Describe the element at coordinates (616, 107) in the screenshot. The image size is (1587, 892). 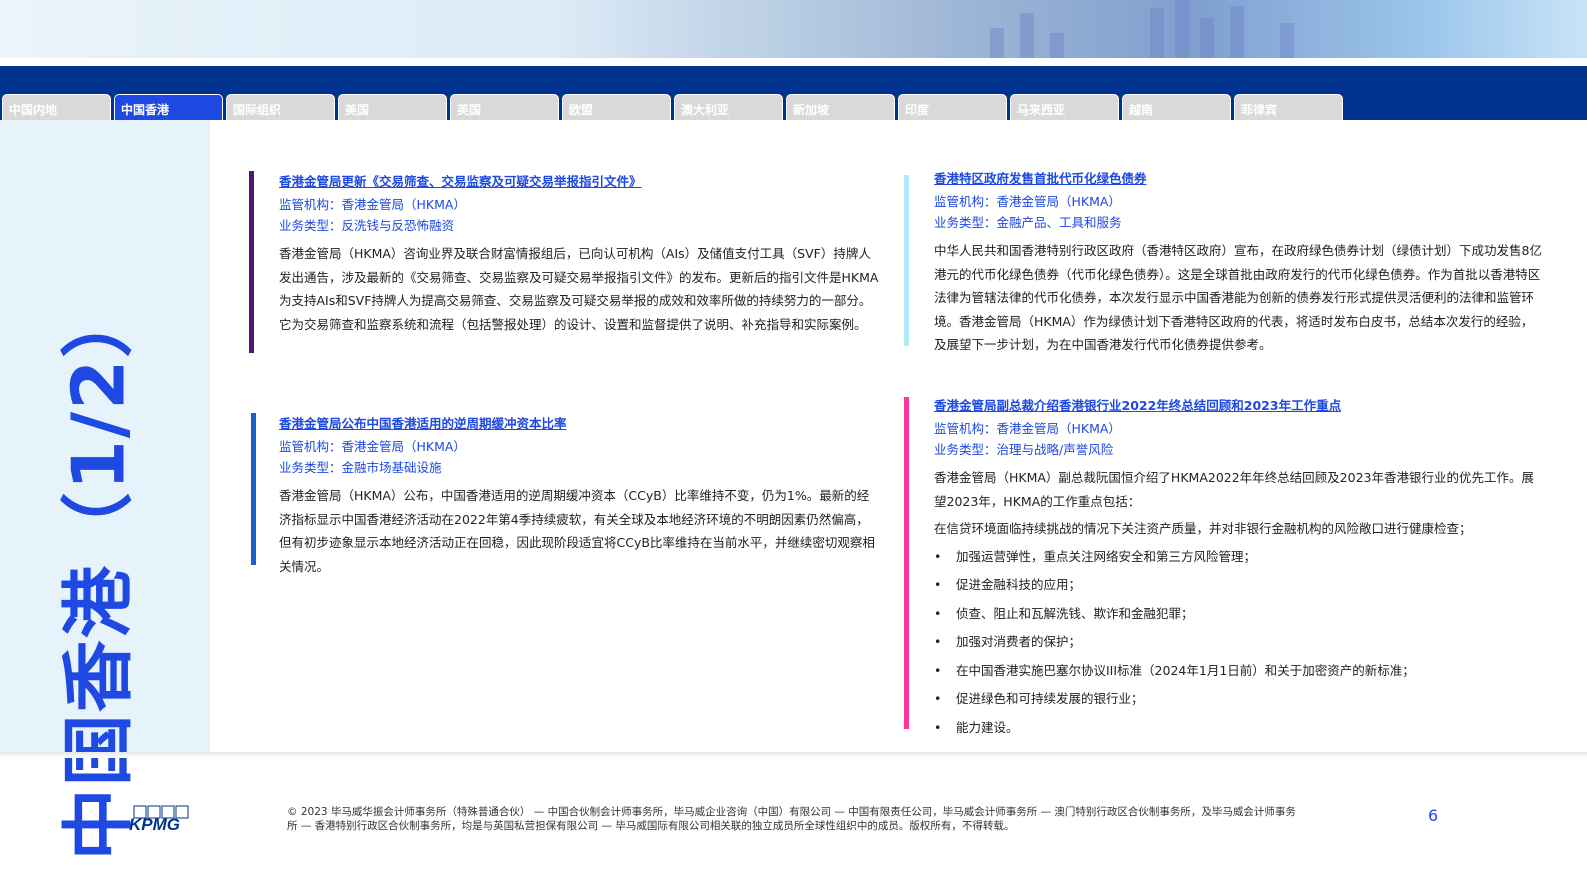
I see `tab-6: 欧盟` at that location.